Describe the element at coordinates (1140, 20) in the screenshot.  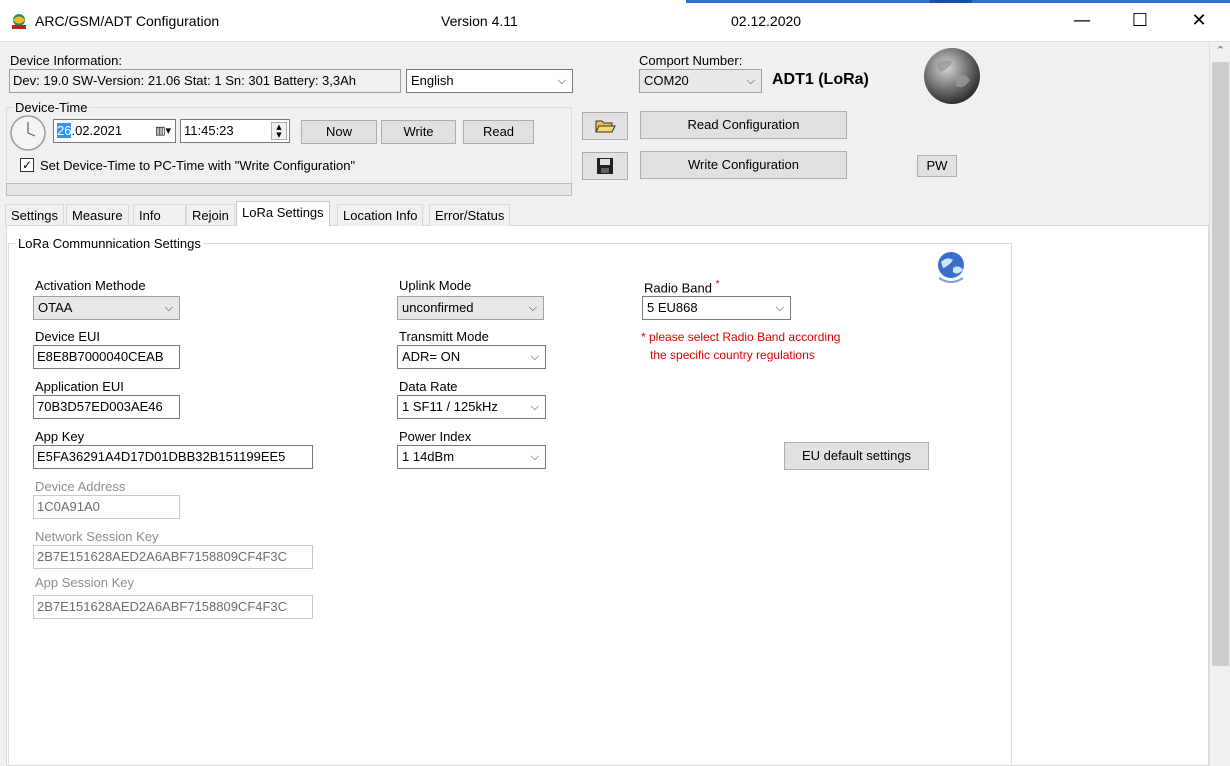
I see `maximize-button: ☐` at that location.